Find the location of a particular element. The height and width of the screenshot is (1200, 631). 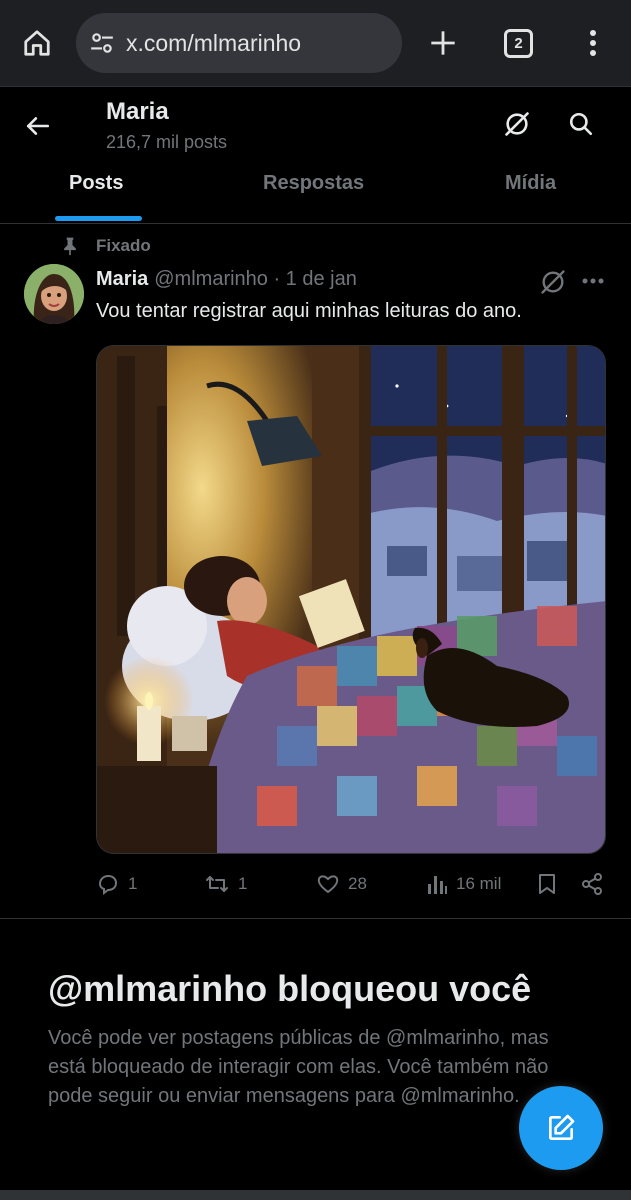

tab-media: Mídia is located at coordinates (530, 183).